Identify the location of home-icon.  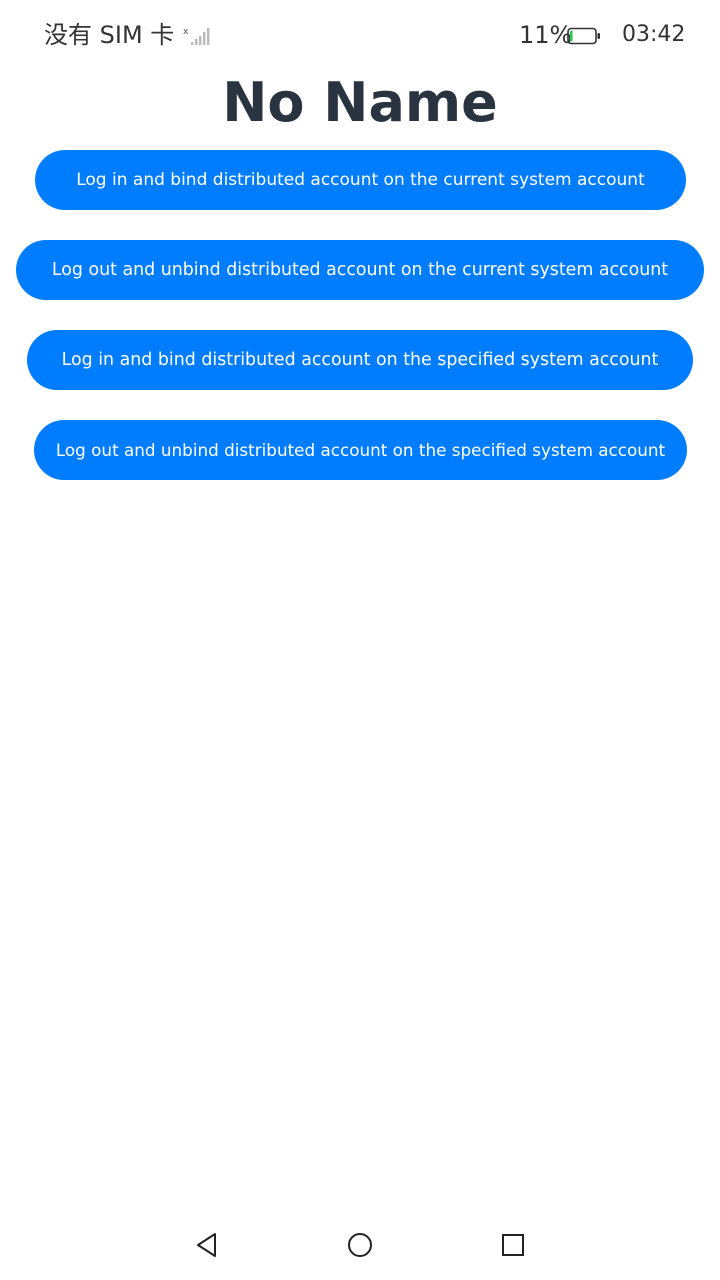
(360, 1245).